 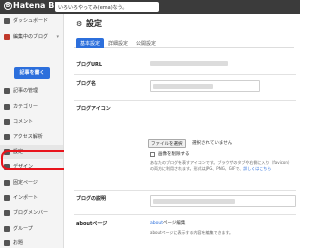 I want to click on article-icon, so click(x=7, y=91).